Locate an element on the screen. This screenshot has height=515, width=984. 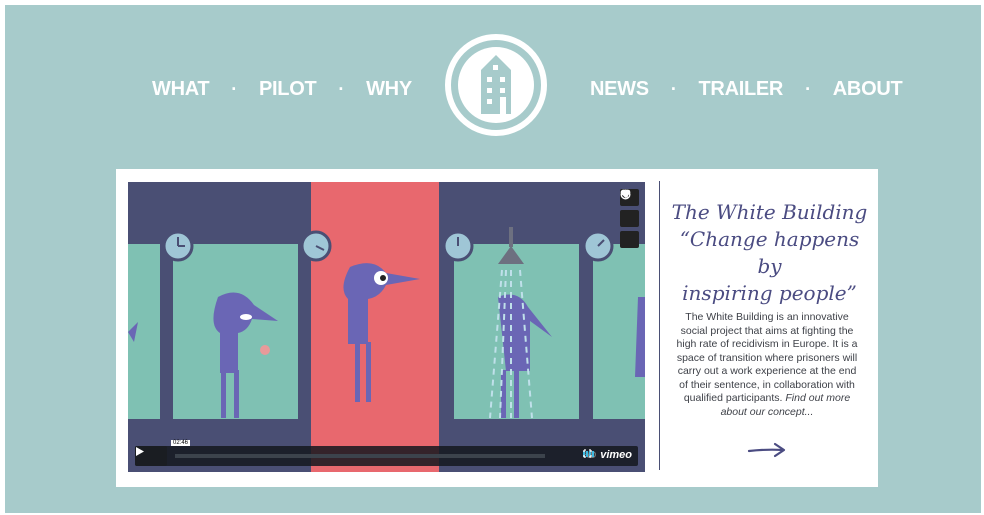
play-icon is located at coordinates (140, 451).